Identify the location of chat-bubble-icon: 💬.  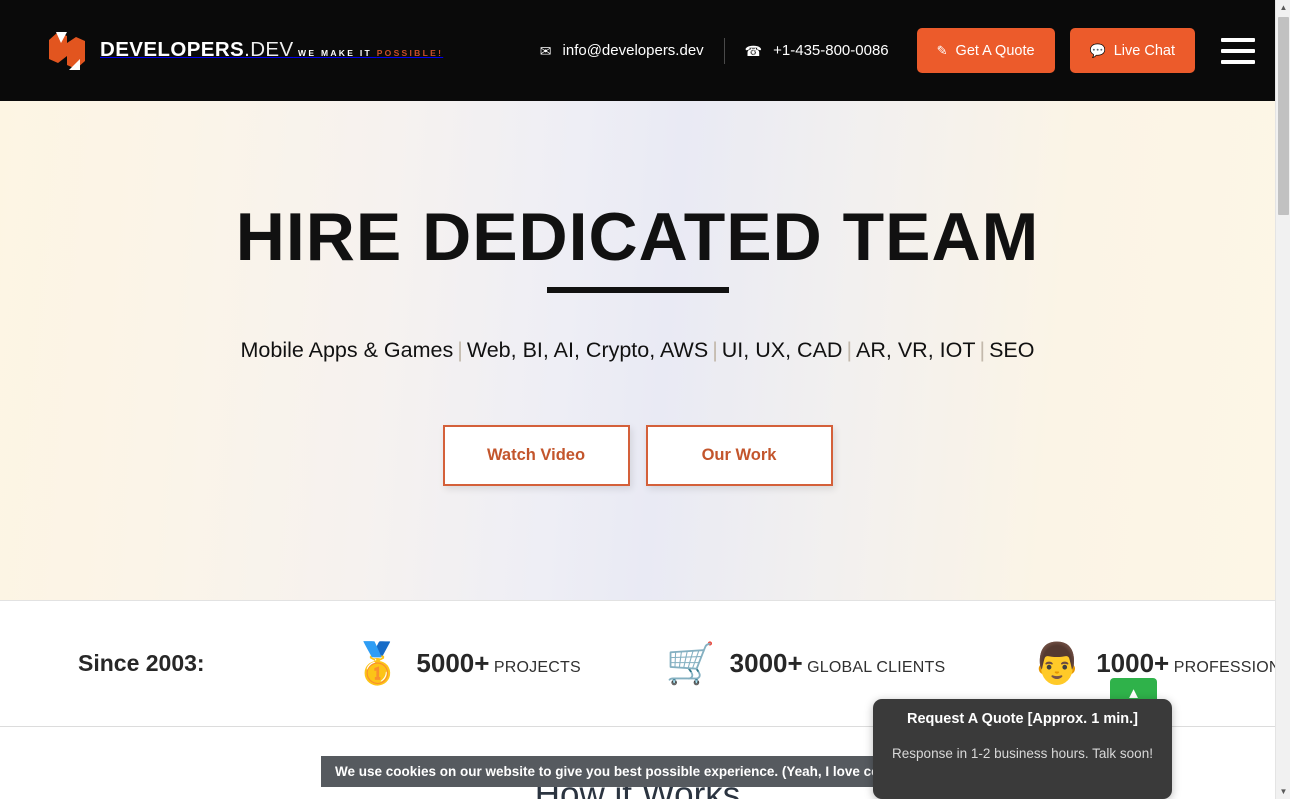
(1097, 50).